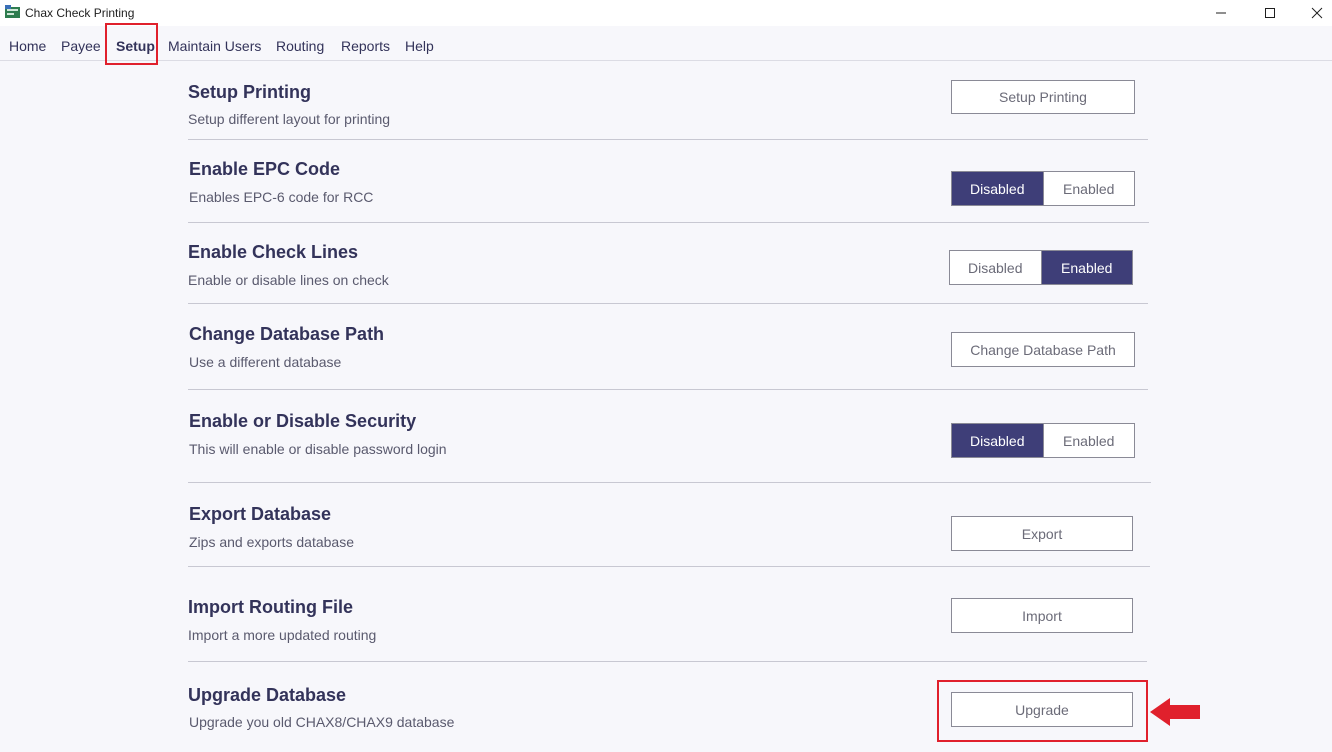 The height and width of the screenshot is (752, 1332). I want to click on menu-home: Home, so click(27, 46).